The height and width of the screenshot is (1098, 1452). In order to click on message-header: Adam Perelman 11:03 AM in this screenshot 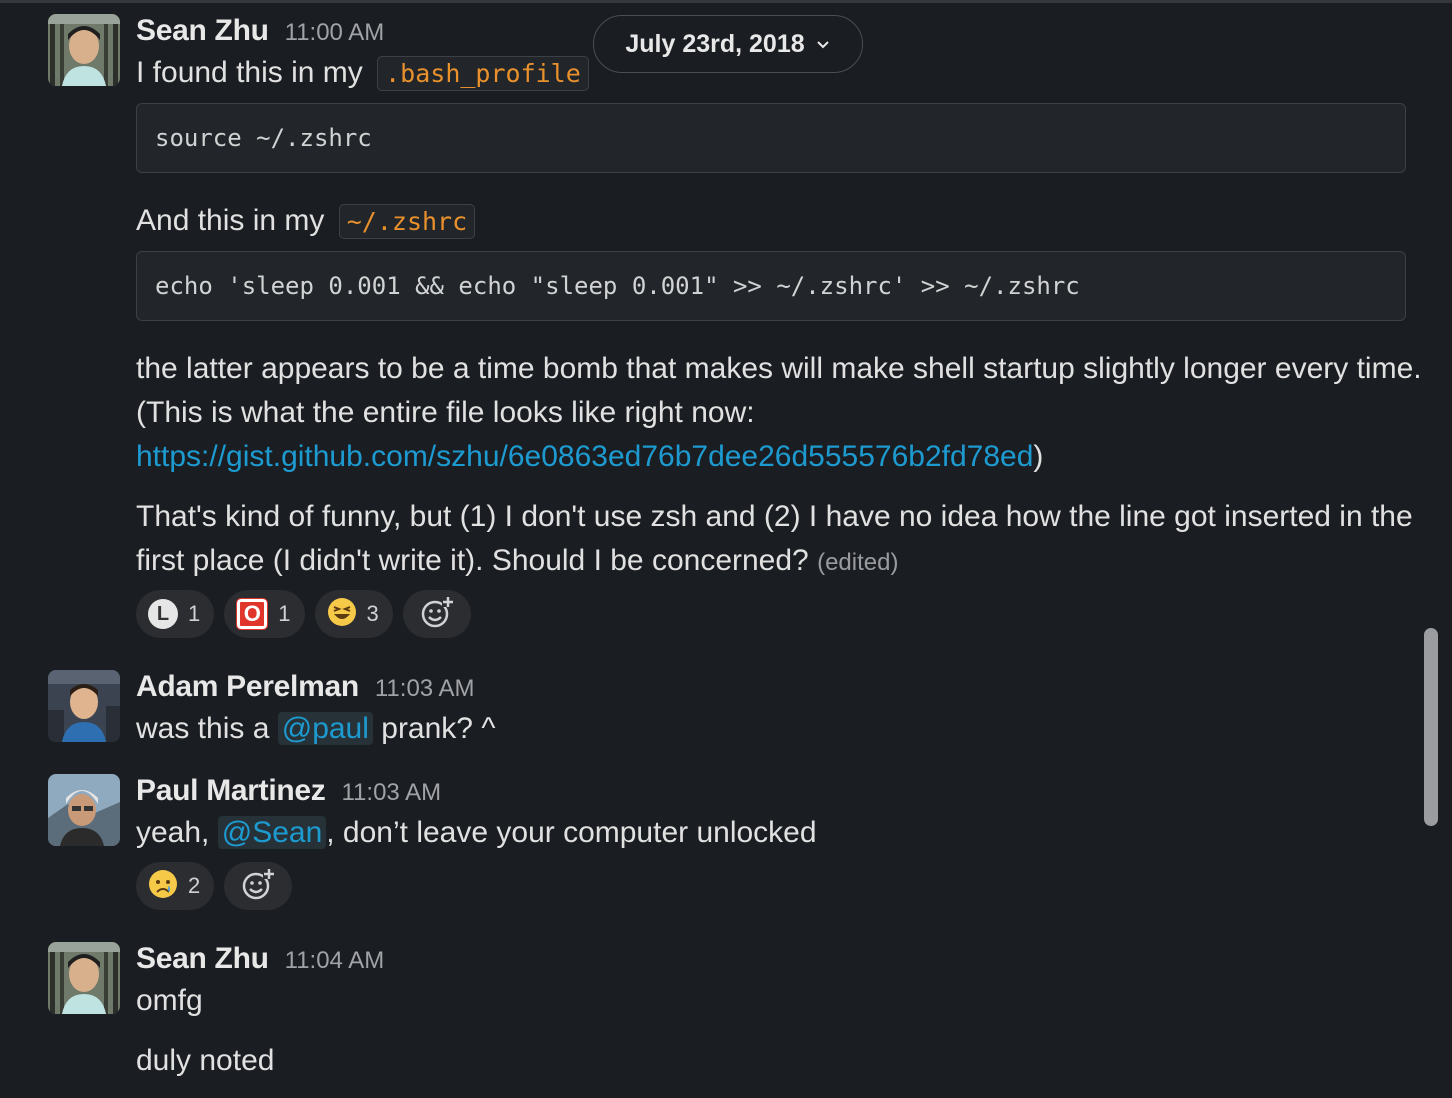, I will do `click(305, 687)`.